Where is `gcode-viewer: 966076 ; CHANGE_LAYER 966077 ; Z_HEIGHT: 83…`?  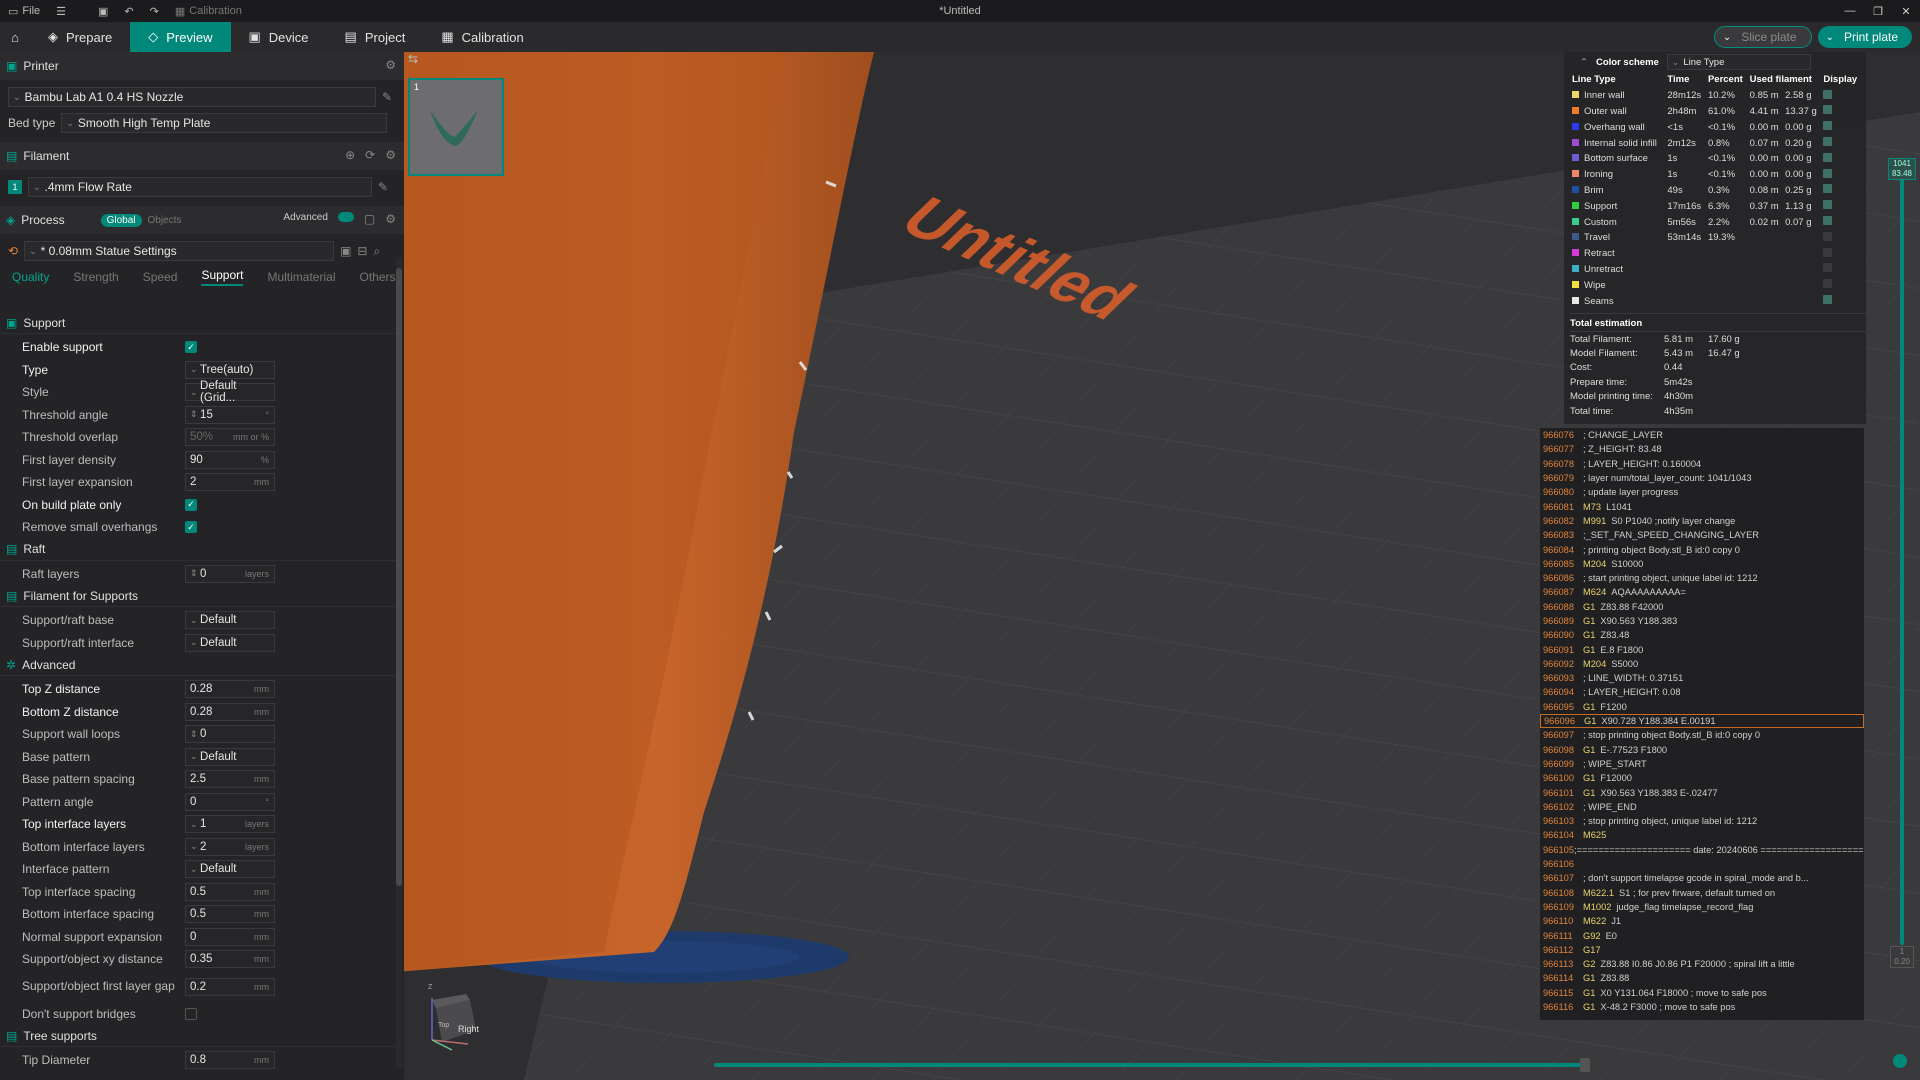
gcode-viewer: 966076 ; CHANGE_LAYER 966077 ; Z_HEIGHT: 83… is located at coordinates (1702, 724).